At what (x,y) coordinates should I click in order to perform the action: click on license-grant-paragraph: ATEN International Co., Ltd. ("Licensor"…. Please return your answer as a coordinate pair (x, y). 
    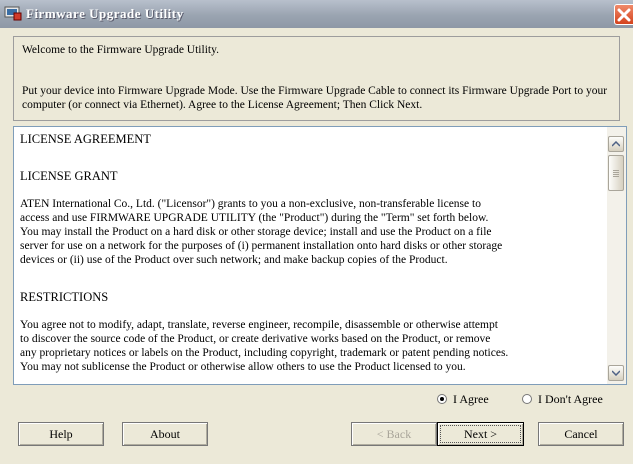
    Looking at the image, I should click on (313, 232).